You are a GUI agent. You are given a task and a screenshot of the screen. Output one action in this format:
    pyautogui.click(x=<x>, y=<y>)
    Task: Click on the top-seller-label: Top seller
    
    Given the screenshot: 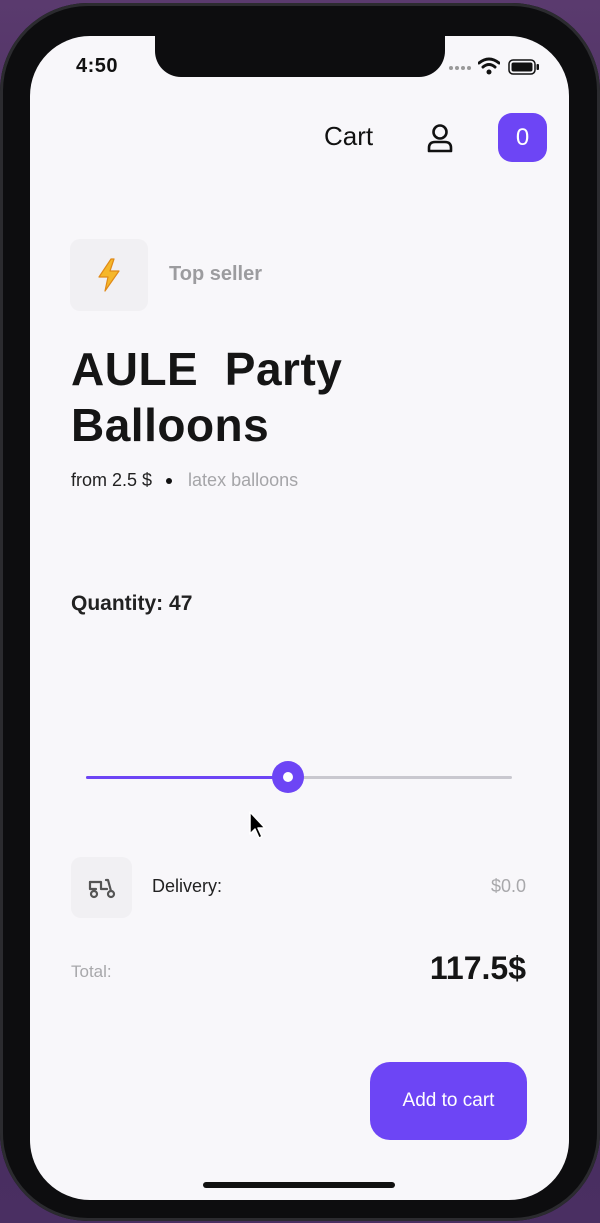 What is the action you would take?
    pyautogui.click(x=215, y=274)
    